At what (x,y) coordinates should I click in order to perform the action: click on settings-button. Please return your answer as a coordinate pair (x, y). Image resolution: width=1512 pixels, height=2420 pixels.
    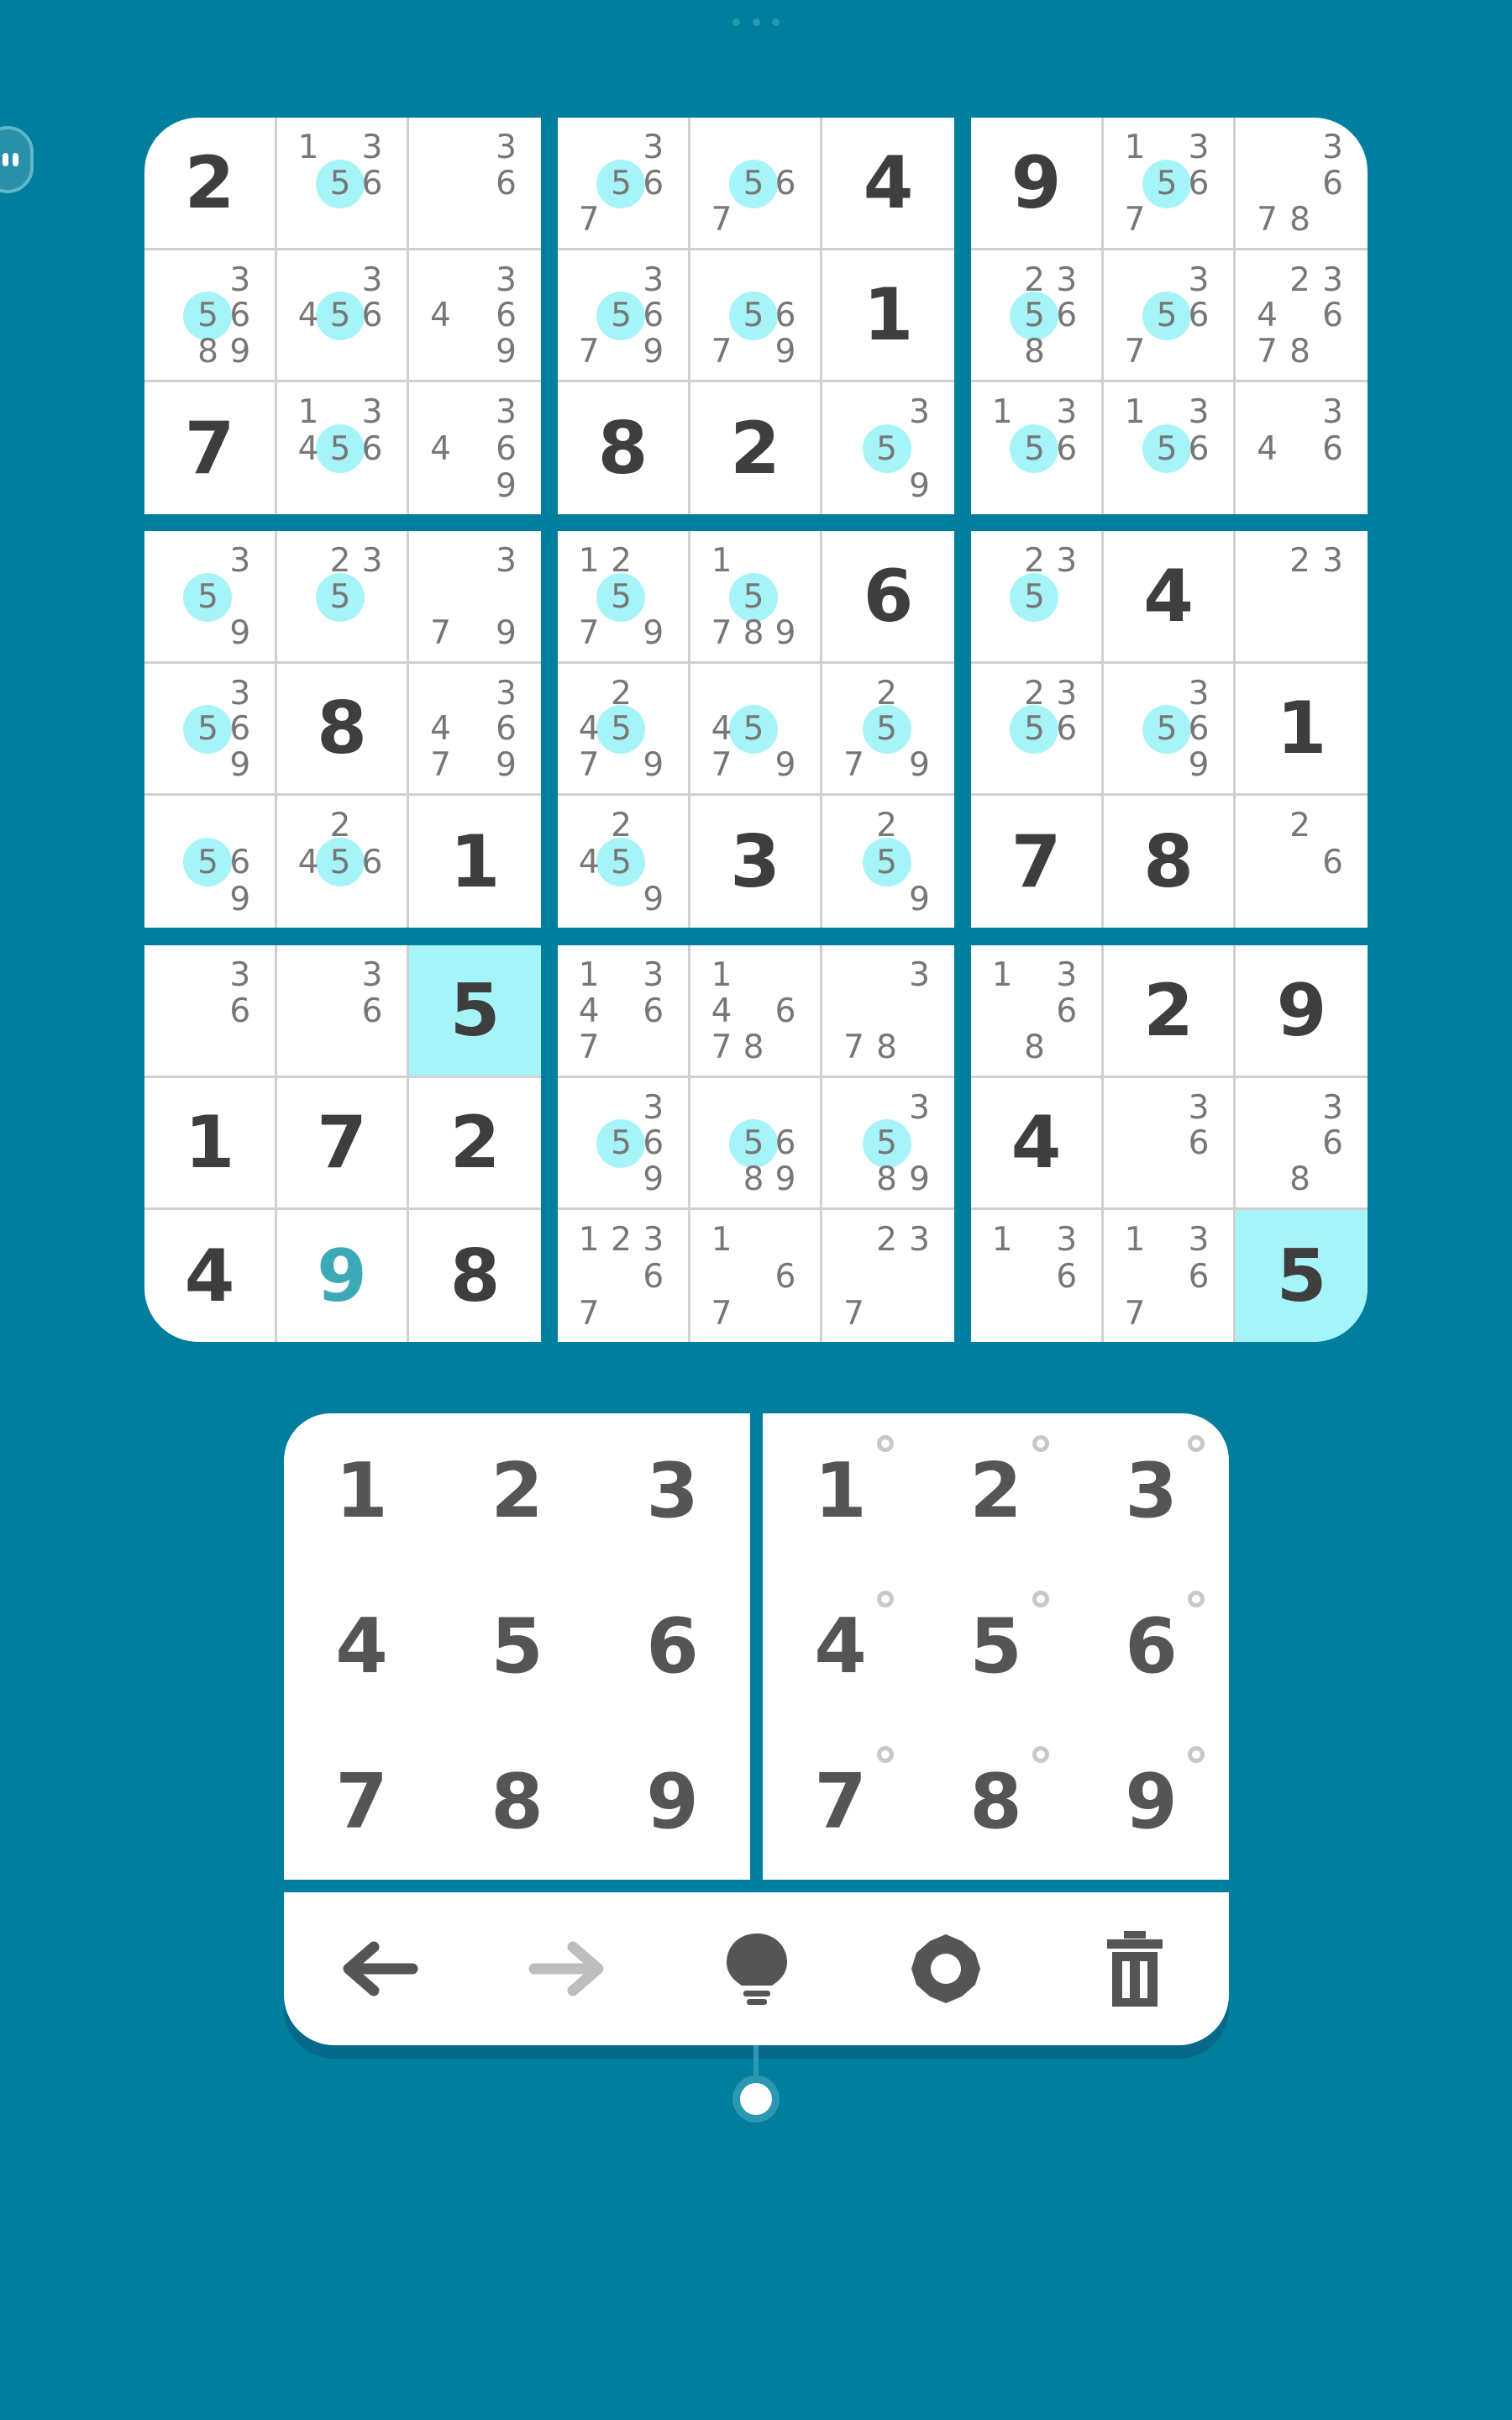
    Looking at the image, I should click on (945, 1969).